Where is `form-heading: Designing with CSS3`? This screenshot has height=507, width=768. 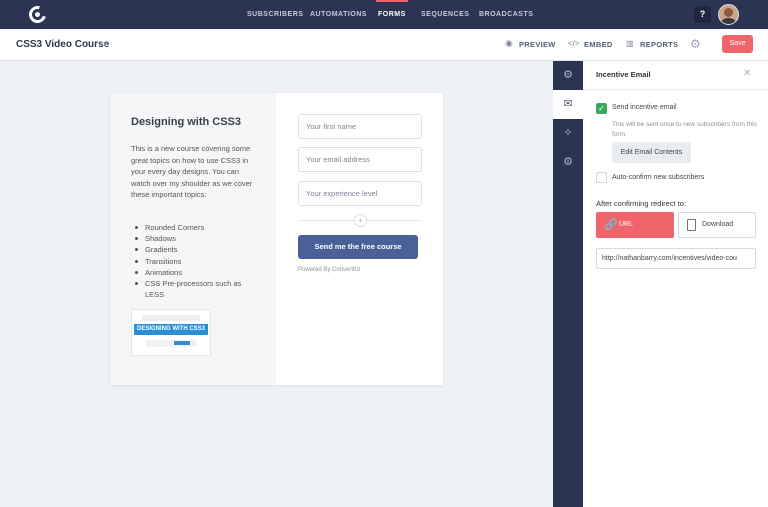
form-heading: Designing with CSS3 is located at coordinates (186, 122).